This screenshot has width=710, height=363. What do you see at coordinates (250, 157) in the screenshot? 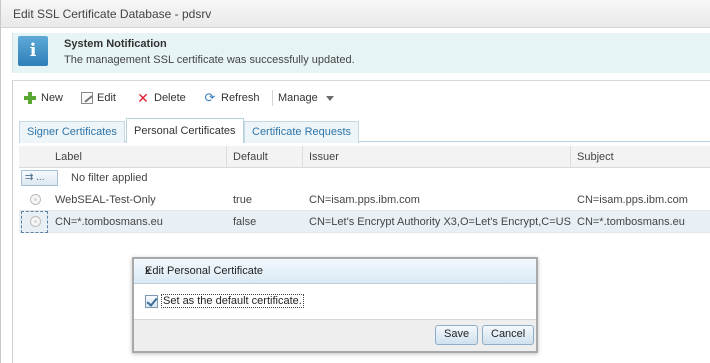
I see `column-header-default: Default` at bounding box center [250, 157].